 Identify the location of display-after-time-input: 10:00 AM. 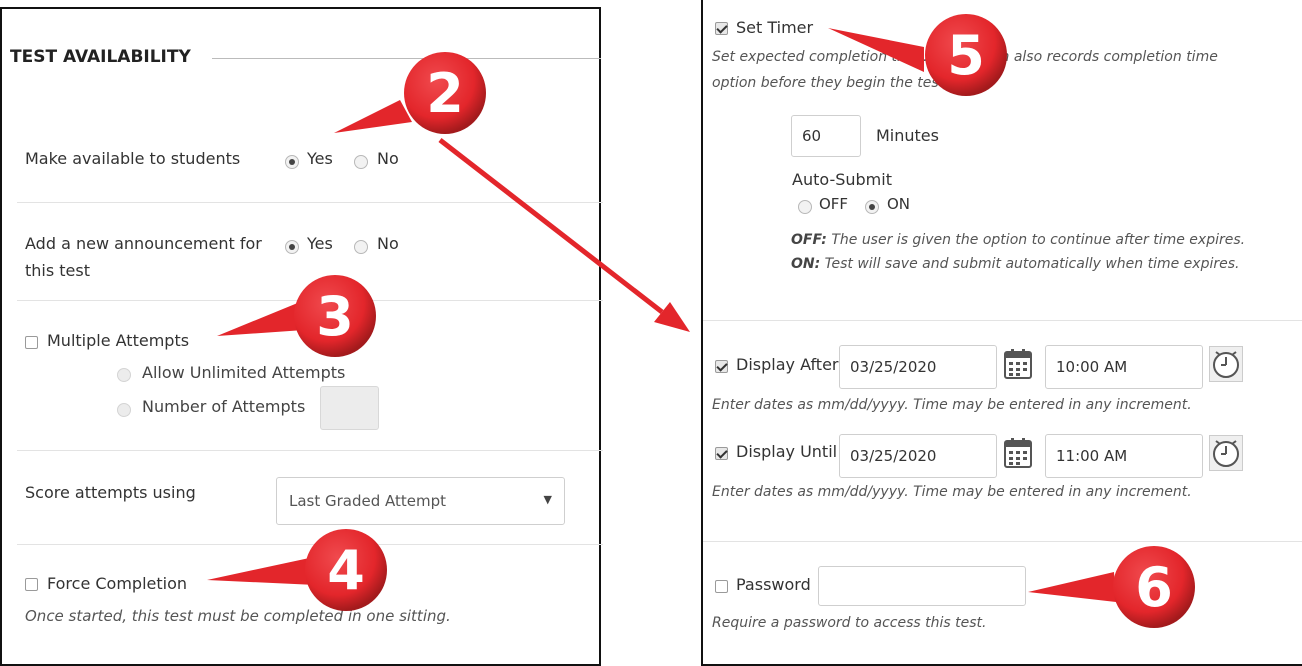
(1124, 367).